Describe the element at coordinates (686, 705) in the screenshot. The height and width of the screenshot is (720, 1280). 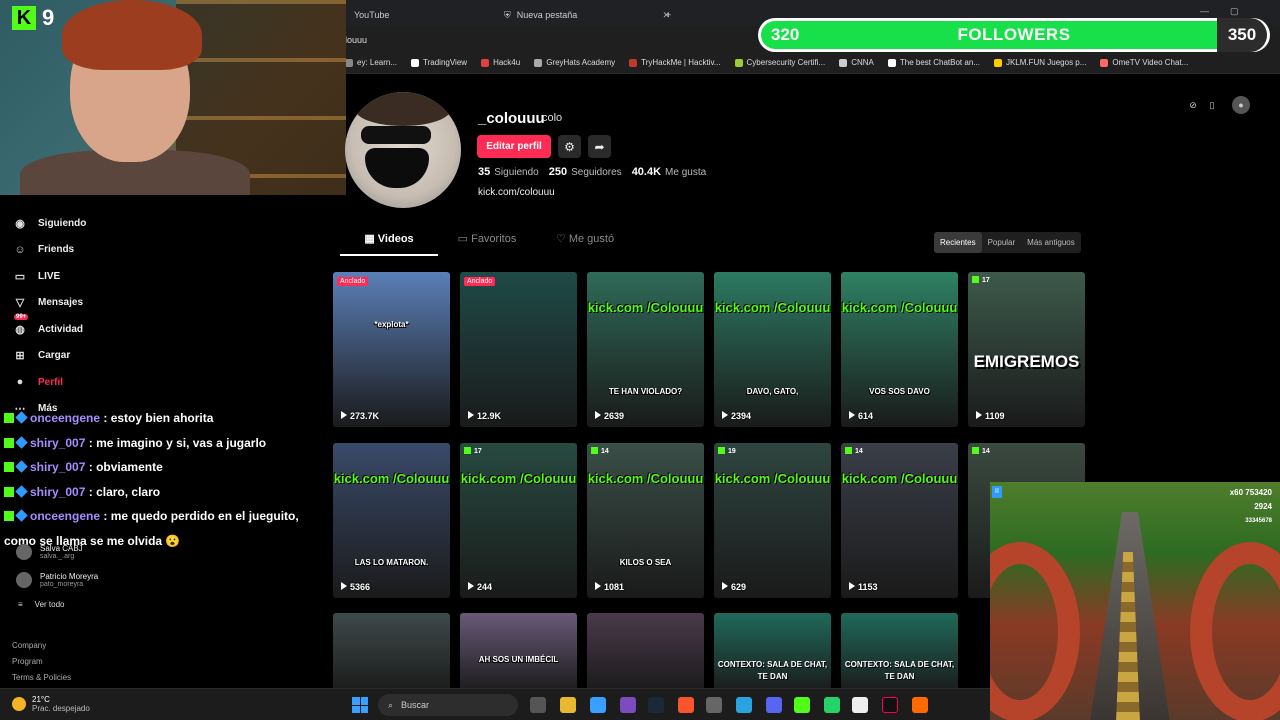
I see `brave-icon` at that location.